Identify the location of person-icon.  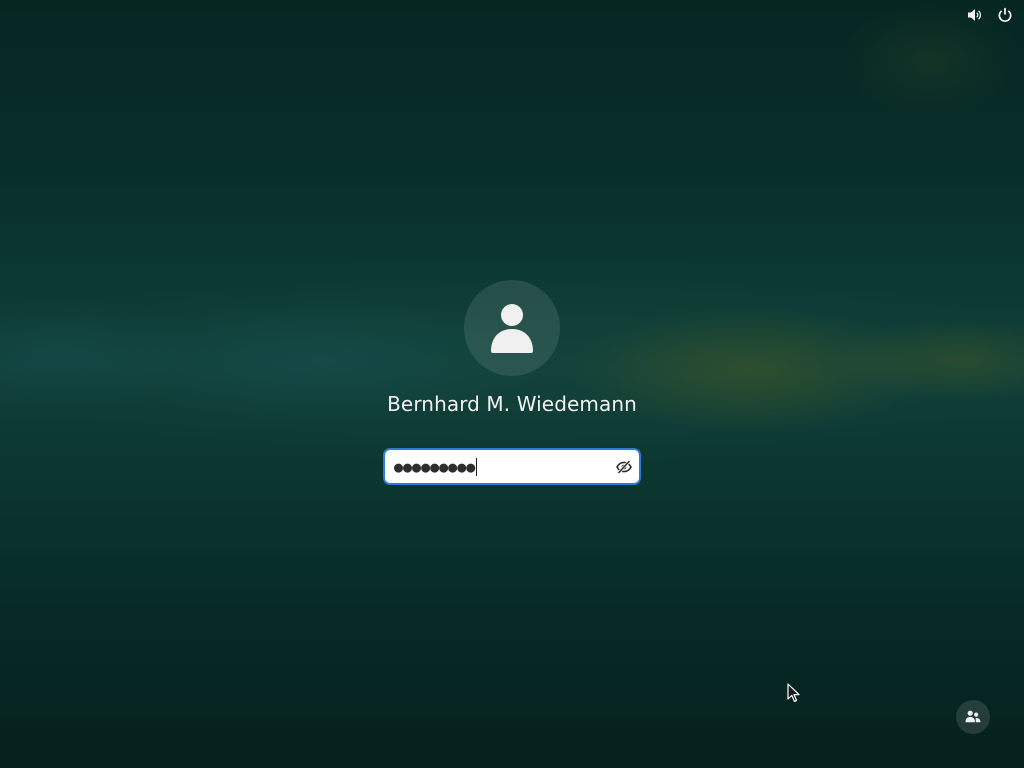
(512, 328).